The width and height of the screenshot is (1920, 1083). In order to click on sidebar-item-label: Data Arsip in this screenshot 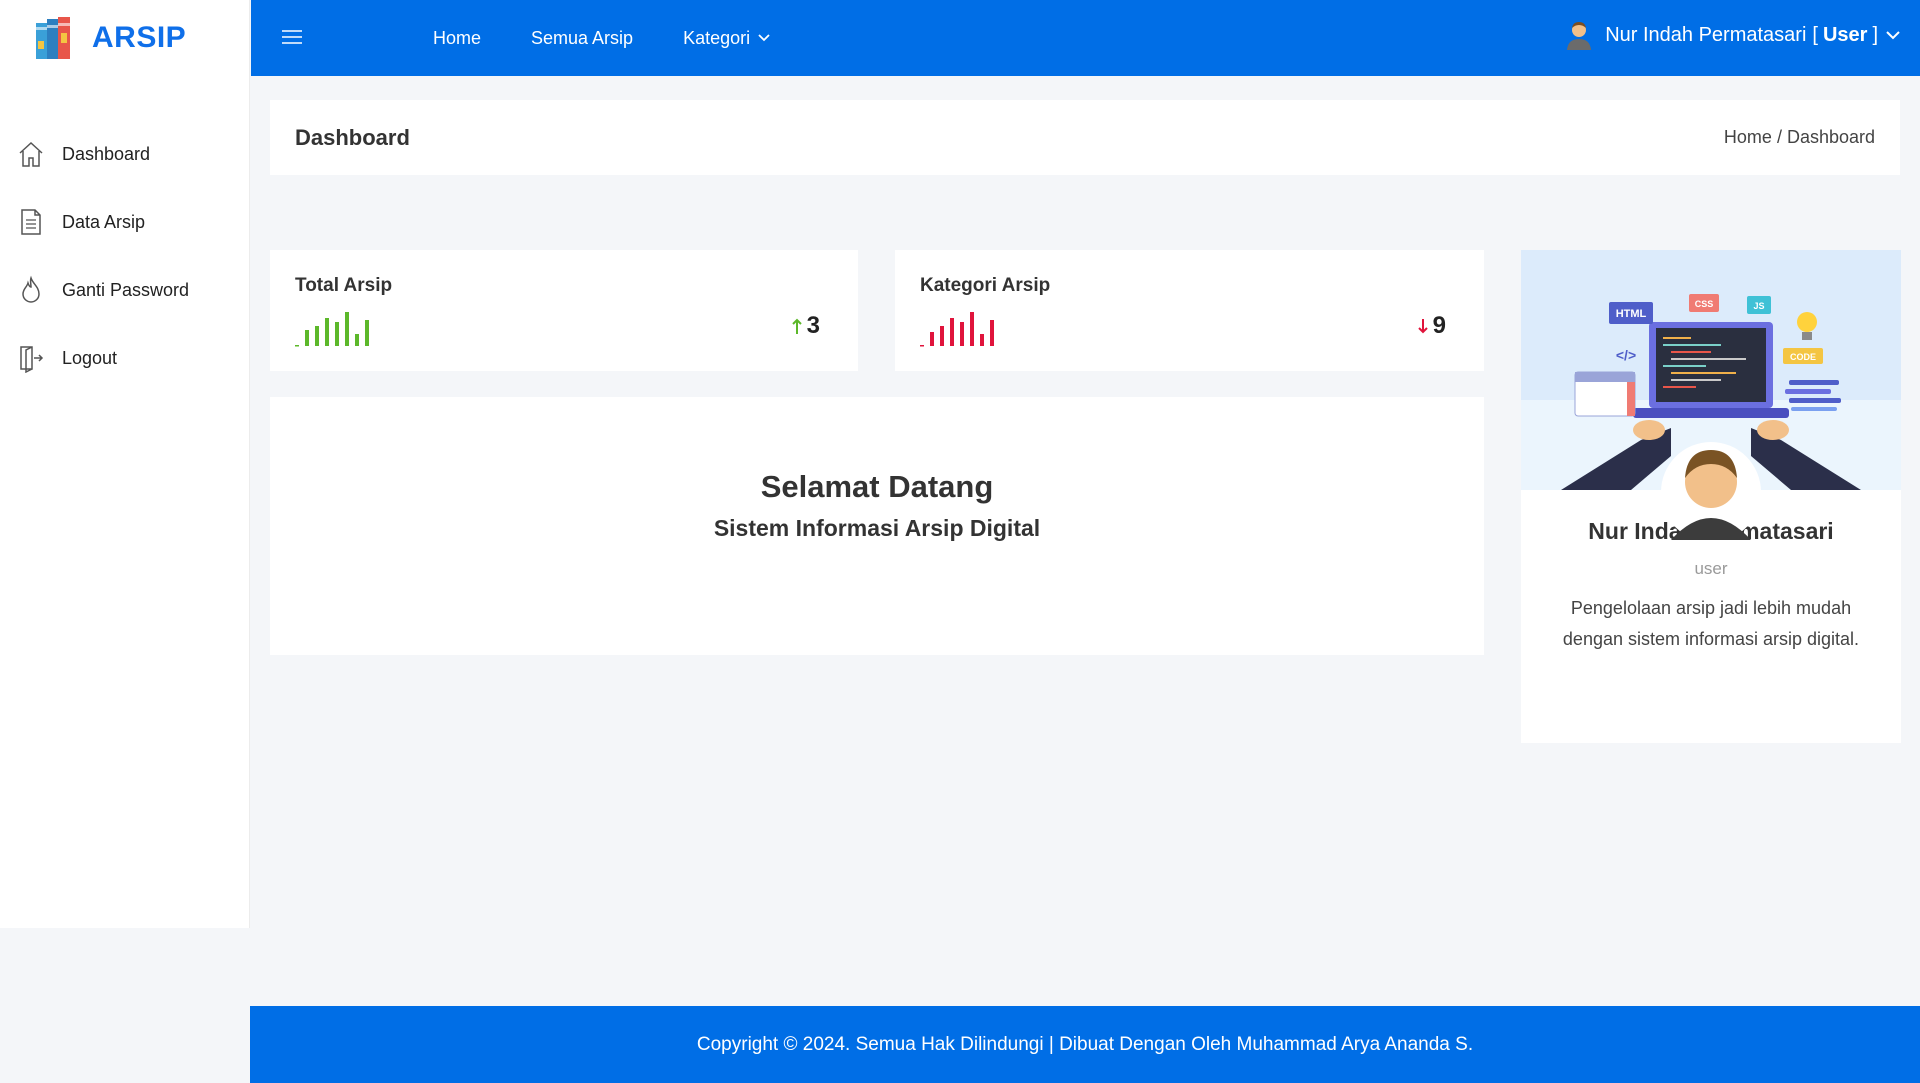, I will do `click(104, 221)`.